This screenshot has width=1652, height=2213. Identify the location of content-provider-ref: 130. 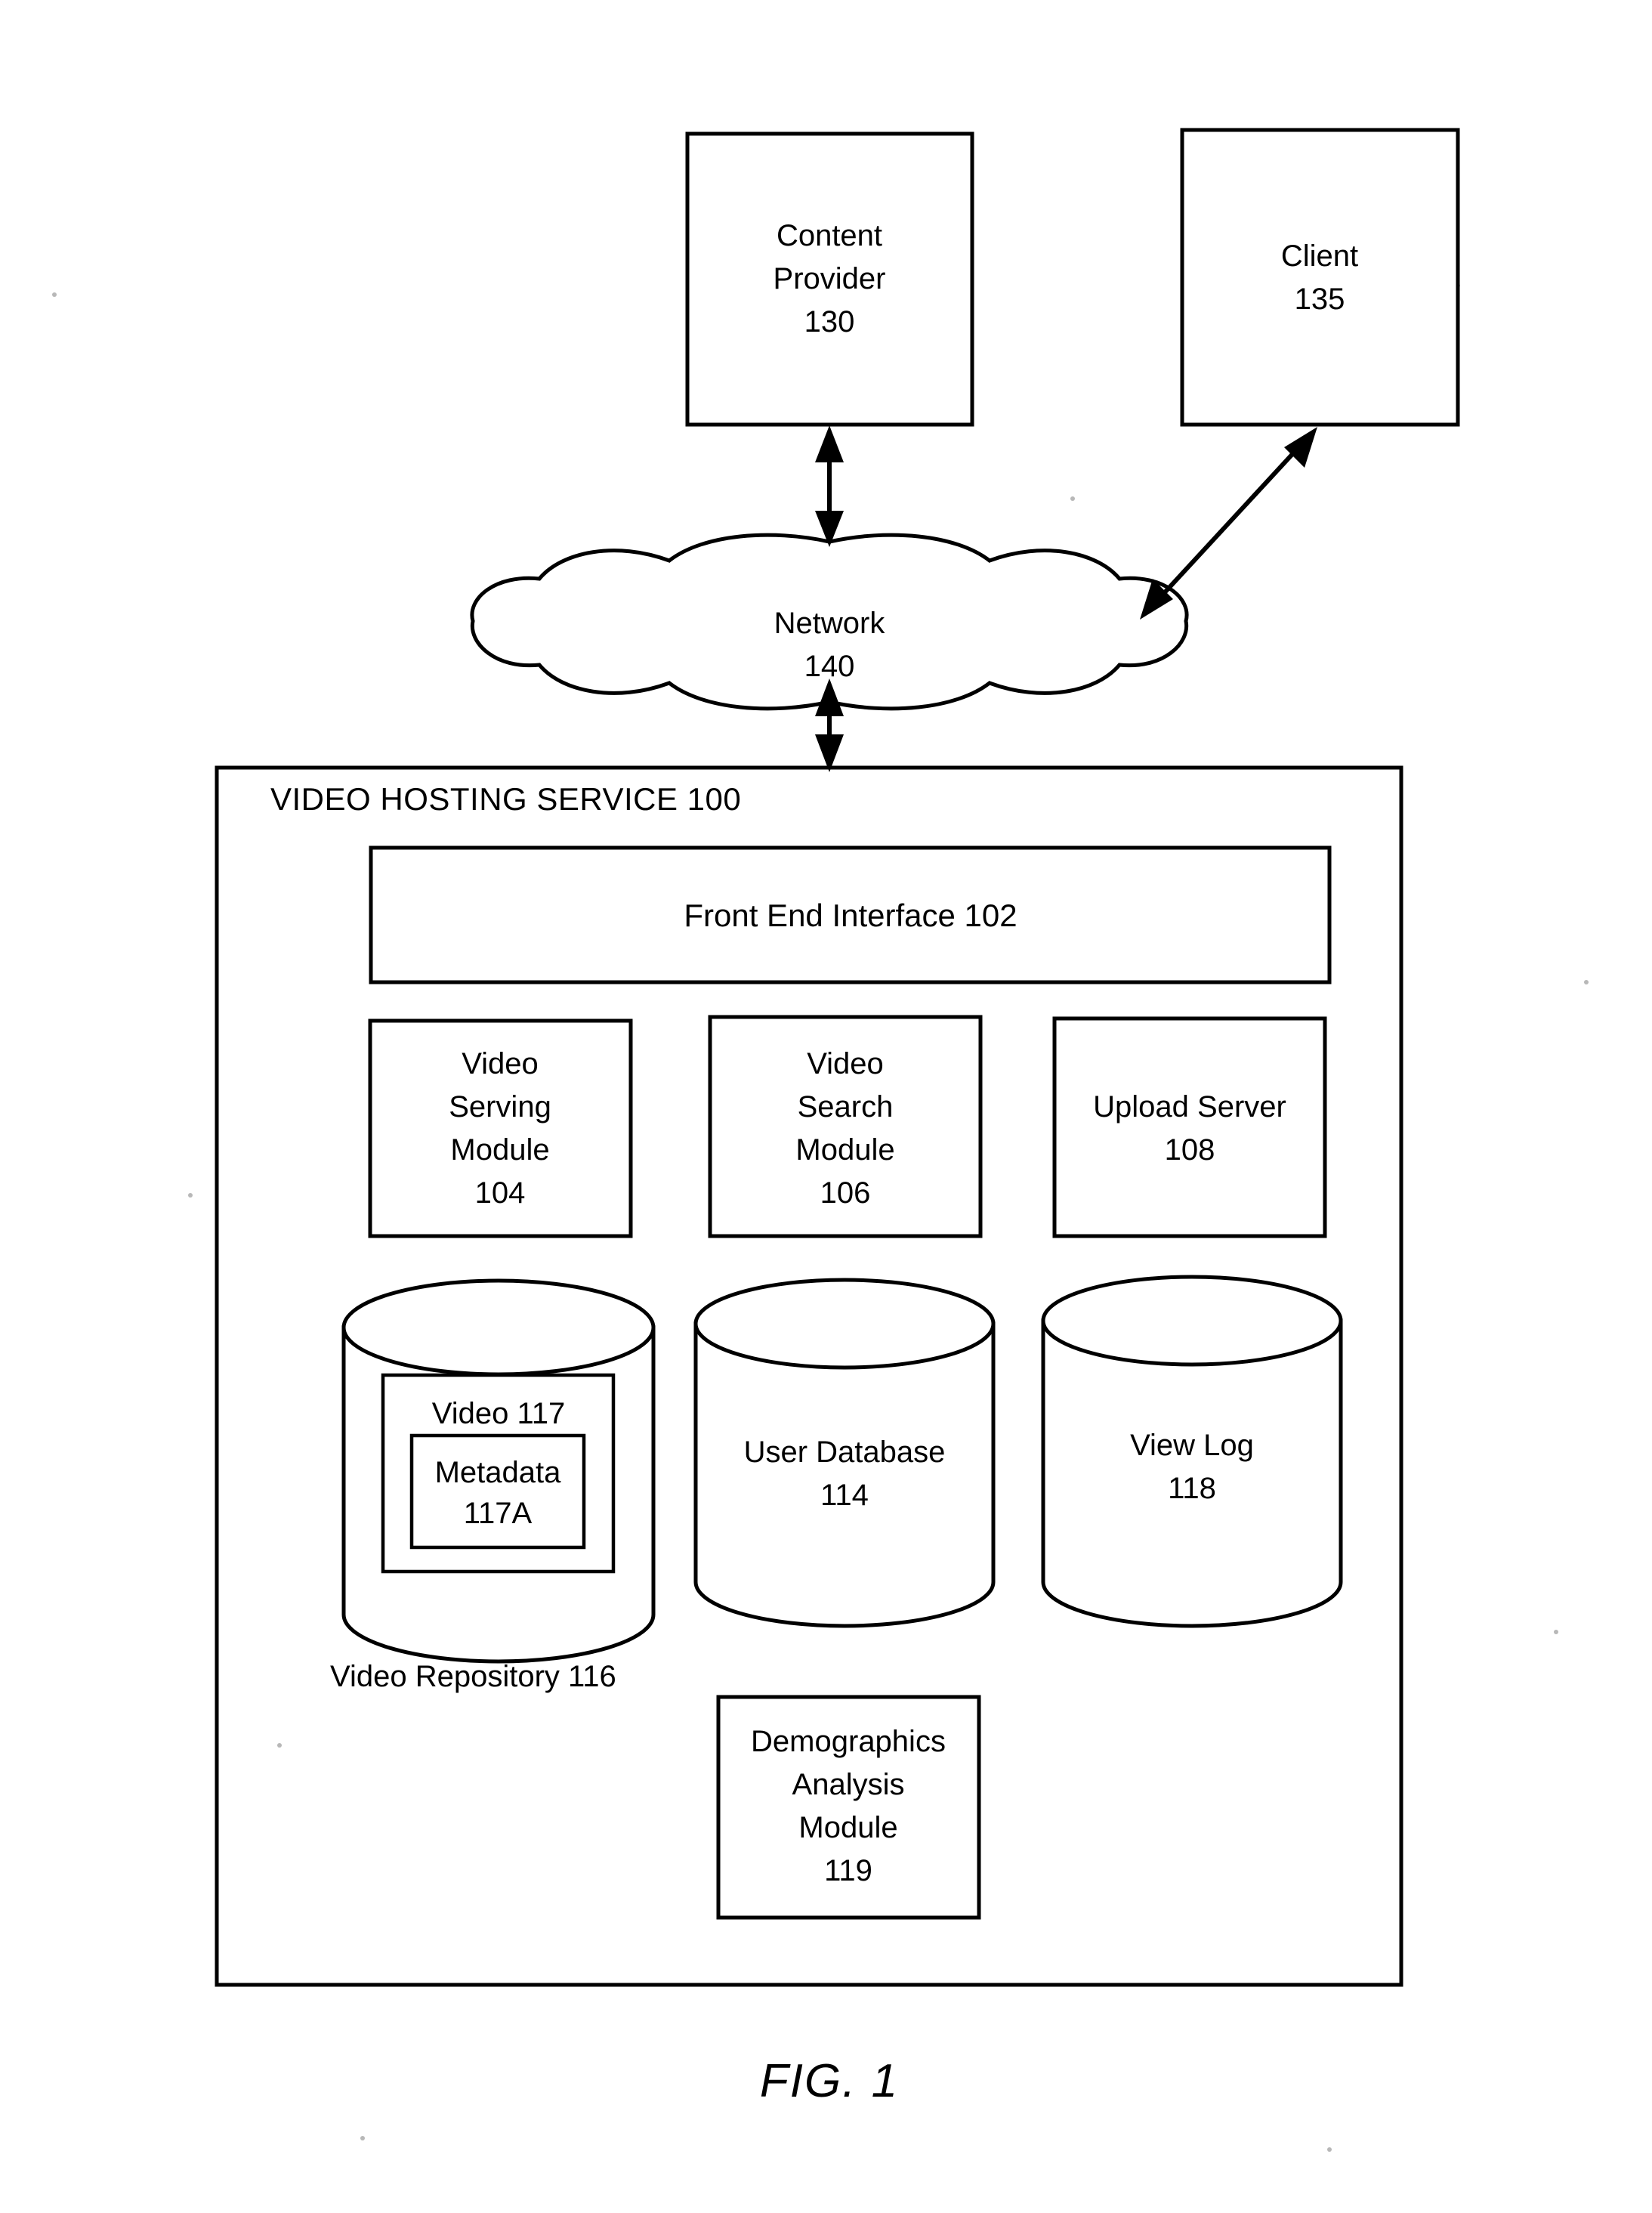
(830, 321).